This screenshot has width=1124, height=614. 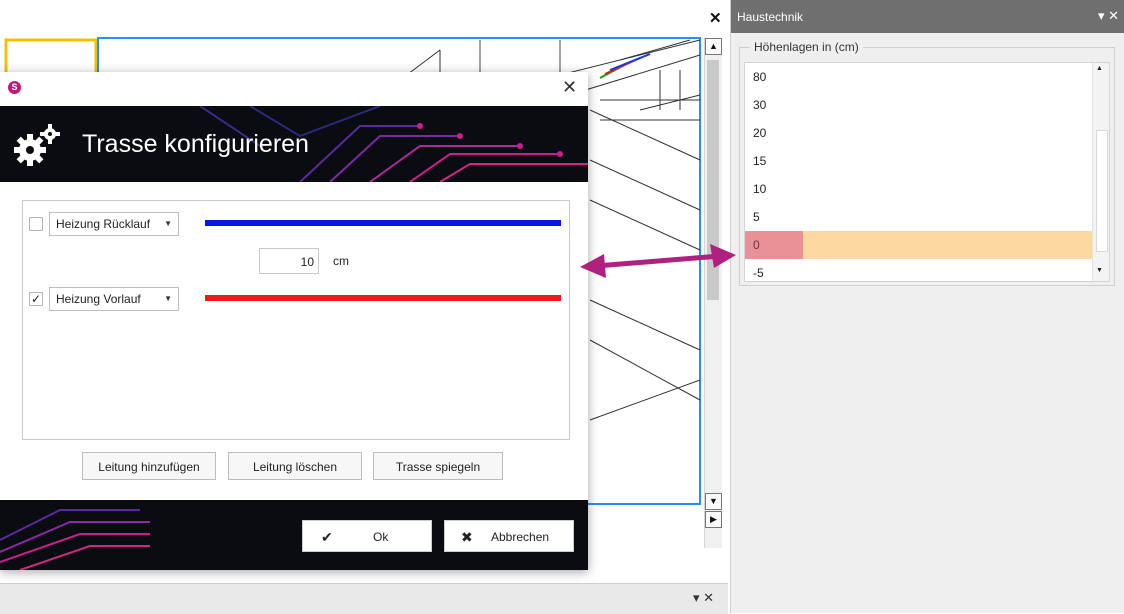 What do you see at coordinates (774, 245) in the screenshot?
I see `selection-overlay` at bounding box center [774, 245].